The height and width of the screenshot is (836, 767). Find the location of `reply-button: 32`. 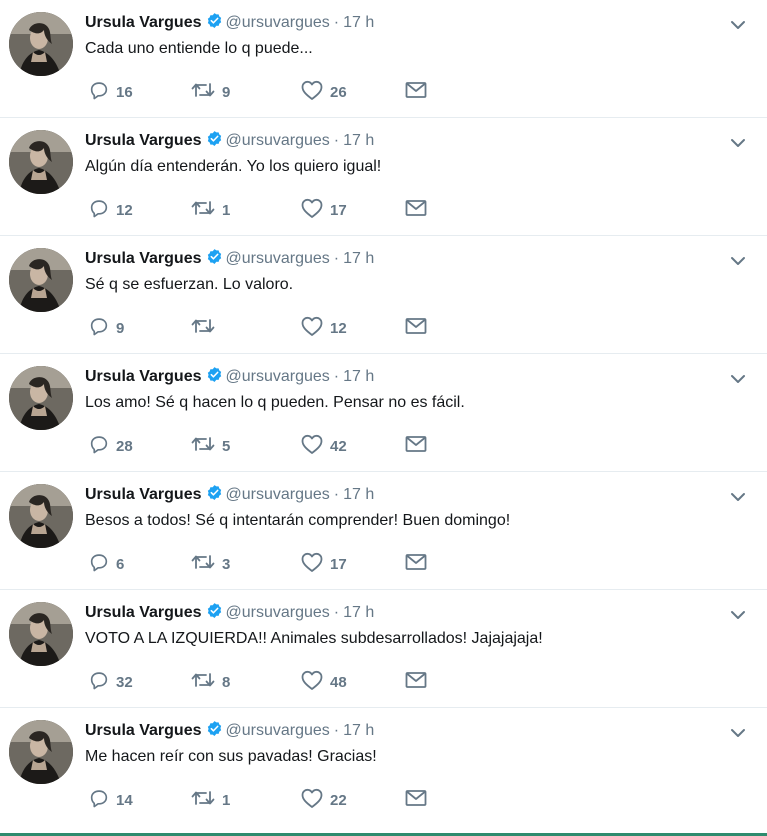

reply-button: 32 is located at coordinates (110, 682).